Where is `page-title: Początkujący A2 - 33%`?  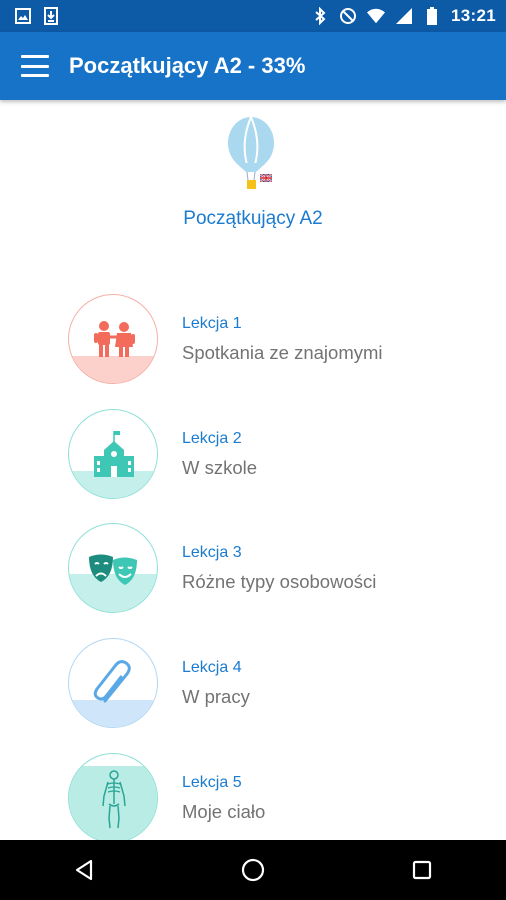 page-title: Początkujący A2 - 33% is located at coordinates (187, 65).